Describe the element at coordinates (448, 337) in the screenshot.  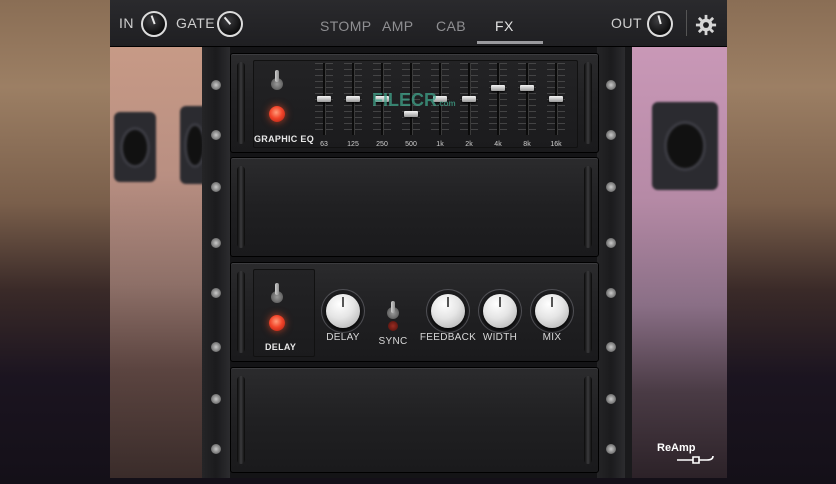
I see `feedback-label: FEEDBACK` at that location.